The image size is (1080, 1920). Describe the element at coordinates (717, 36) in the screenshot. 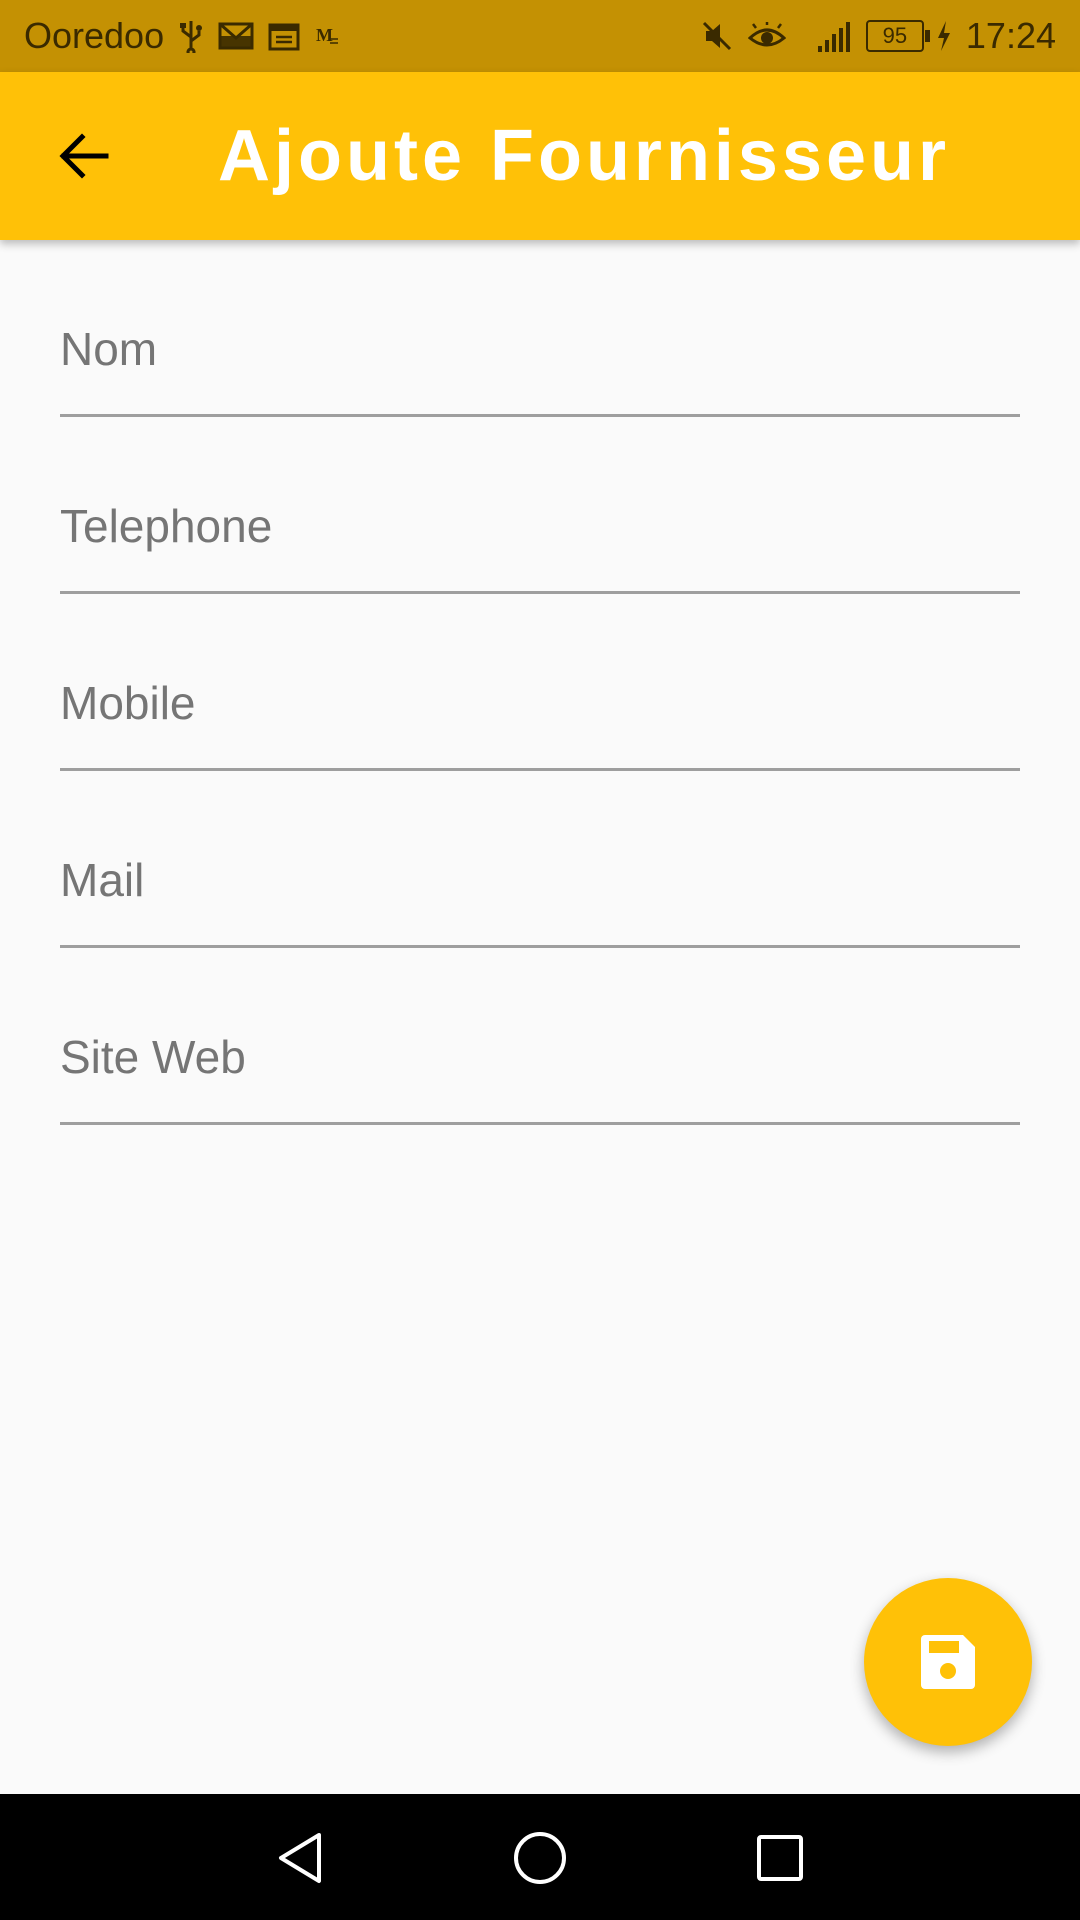

I see `mute-icon` at that location.